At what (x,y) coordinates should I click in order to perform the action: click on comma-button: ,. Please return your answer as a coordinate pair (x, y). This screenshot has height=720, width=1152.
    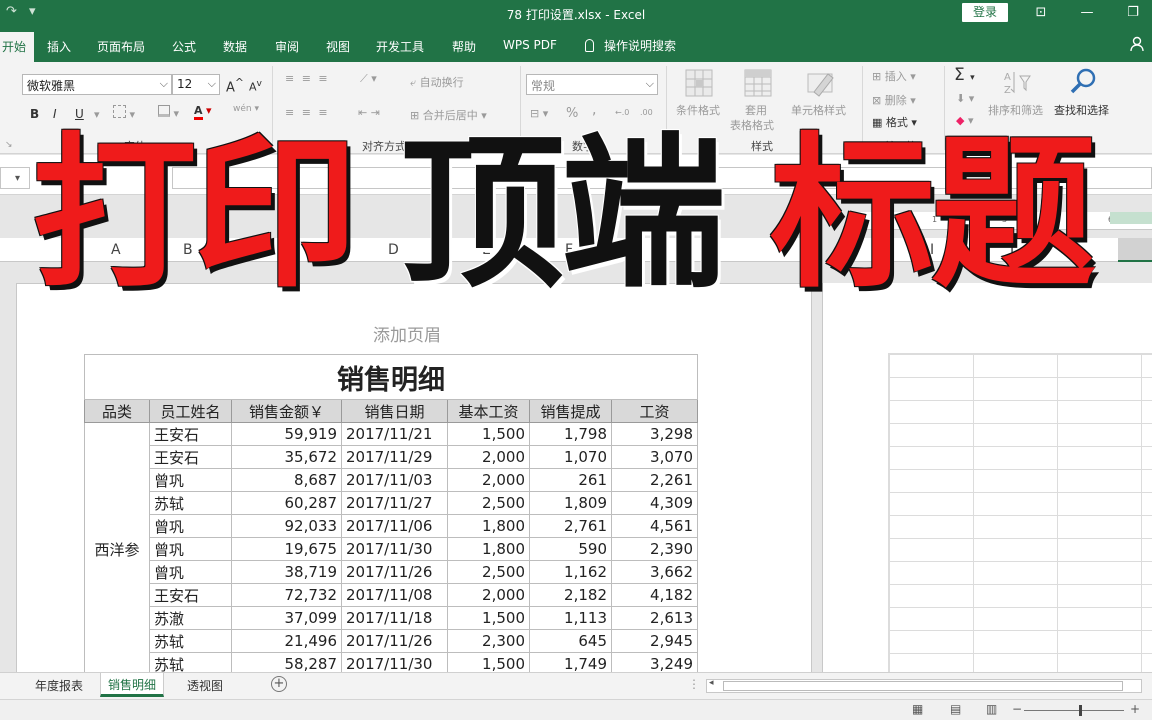
    Looking at the image, I should click on (594, 110).